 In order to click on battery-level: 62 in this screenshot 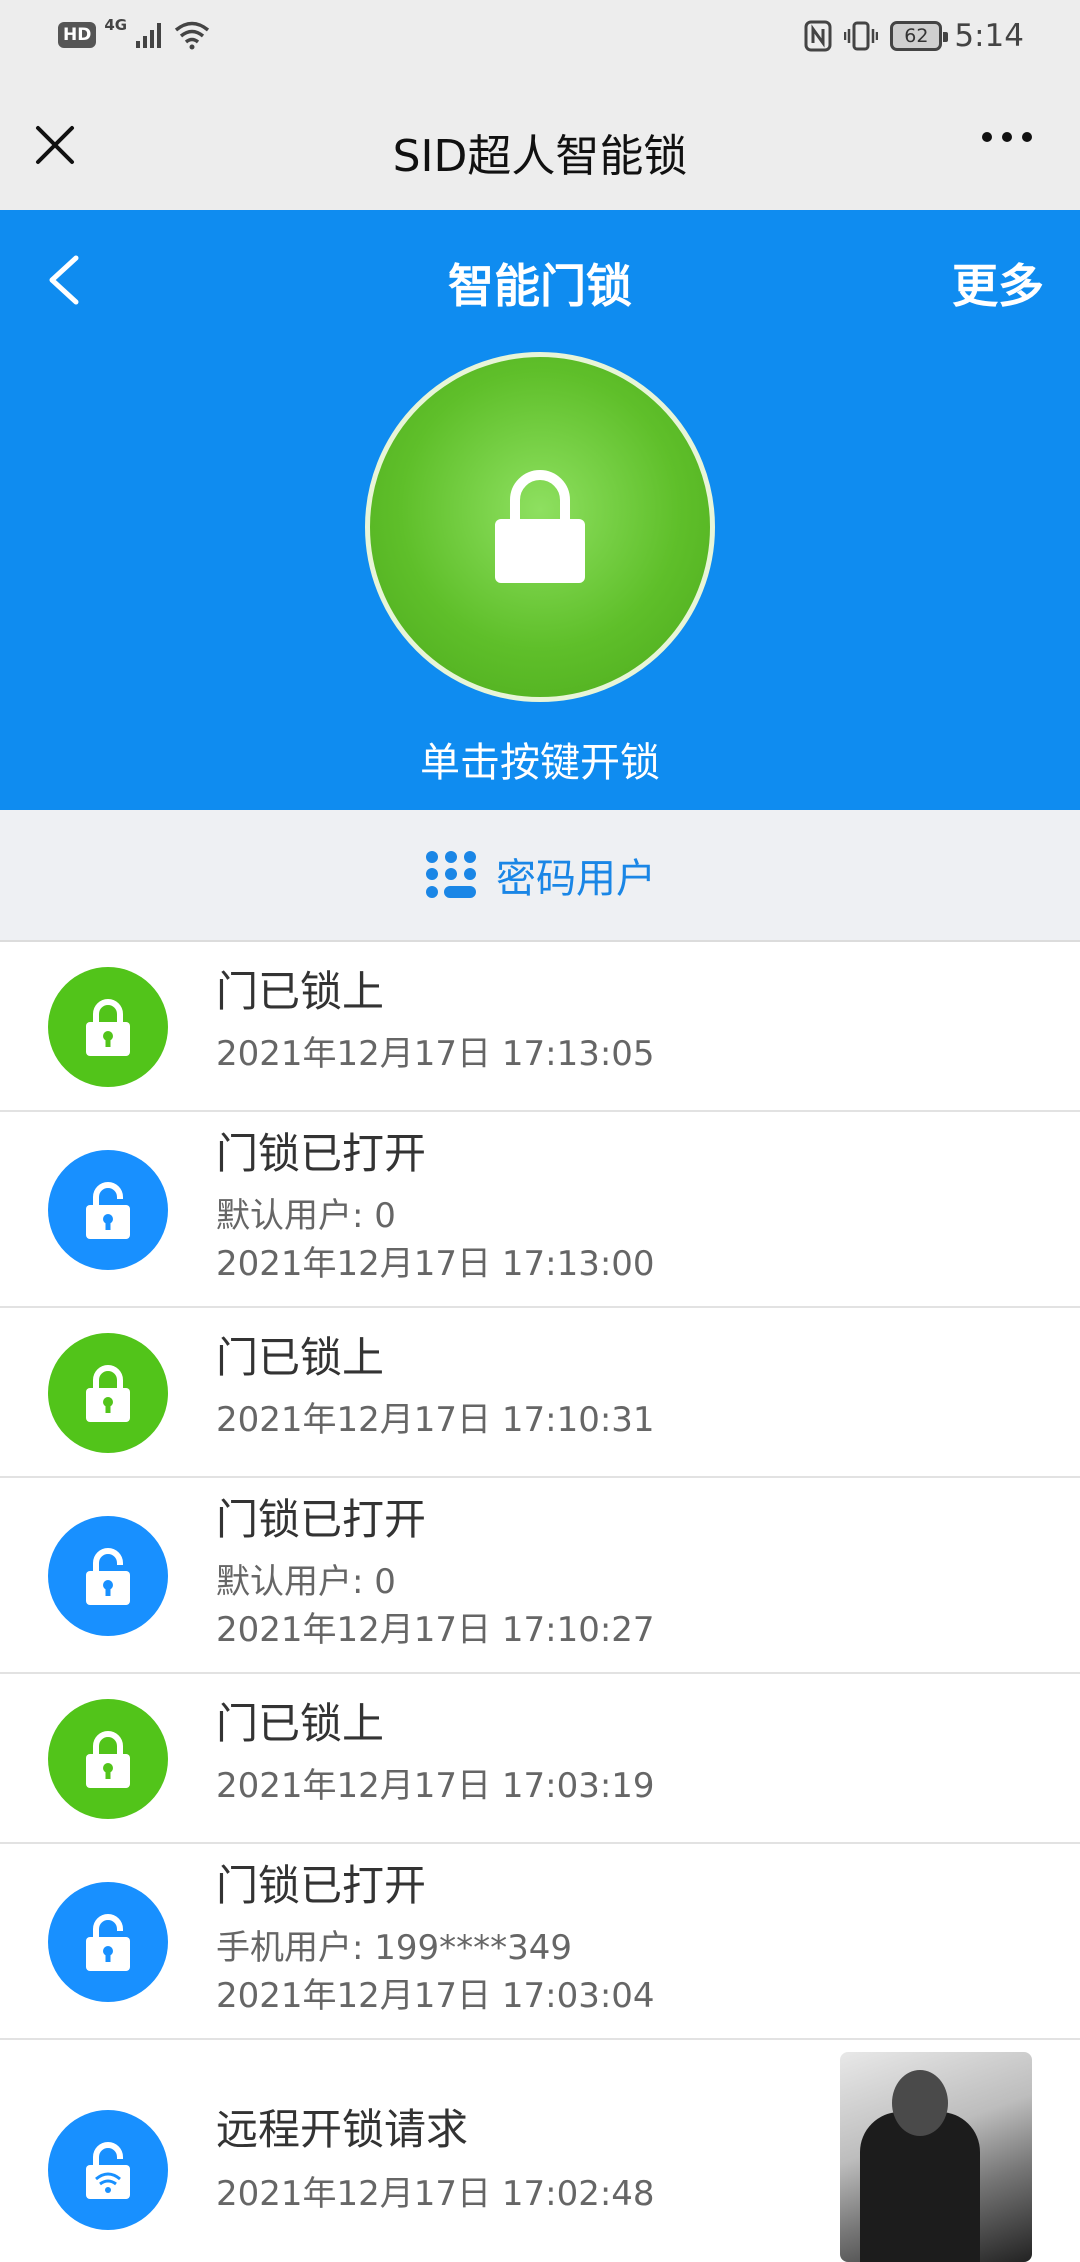, I will do `click(916, 36)`.